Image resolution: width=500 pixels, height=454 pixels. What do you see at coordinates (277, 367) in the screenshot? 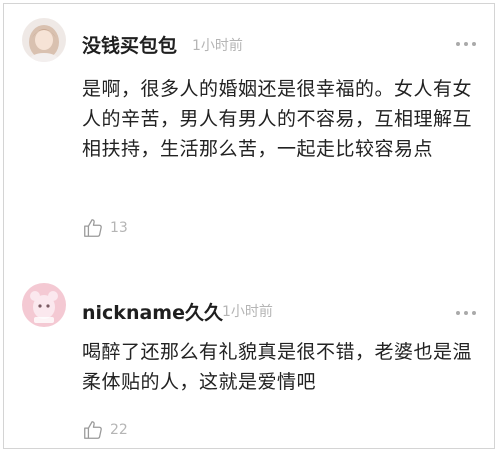
I see `comment-text: 喝醉了还那么有礼貌真是很不错，老婆也是温柔体贴的人，这就是爱情吧` at bounding box center [277, 367].